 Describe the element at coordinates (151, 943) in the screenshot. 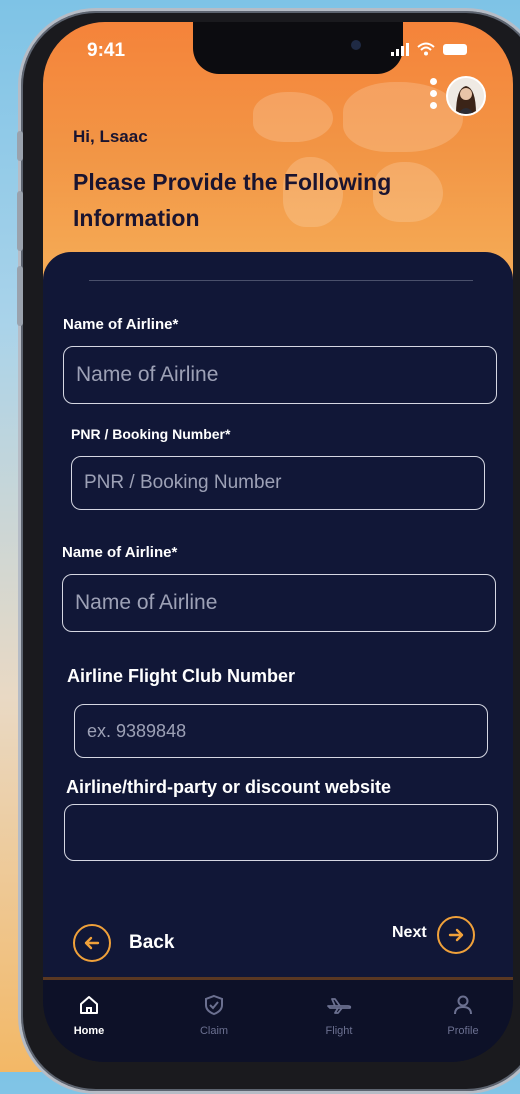

I see `back-button: Back` at that location.